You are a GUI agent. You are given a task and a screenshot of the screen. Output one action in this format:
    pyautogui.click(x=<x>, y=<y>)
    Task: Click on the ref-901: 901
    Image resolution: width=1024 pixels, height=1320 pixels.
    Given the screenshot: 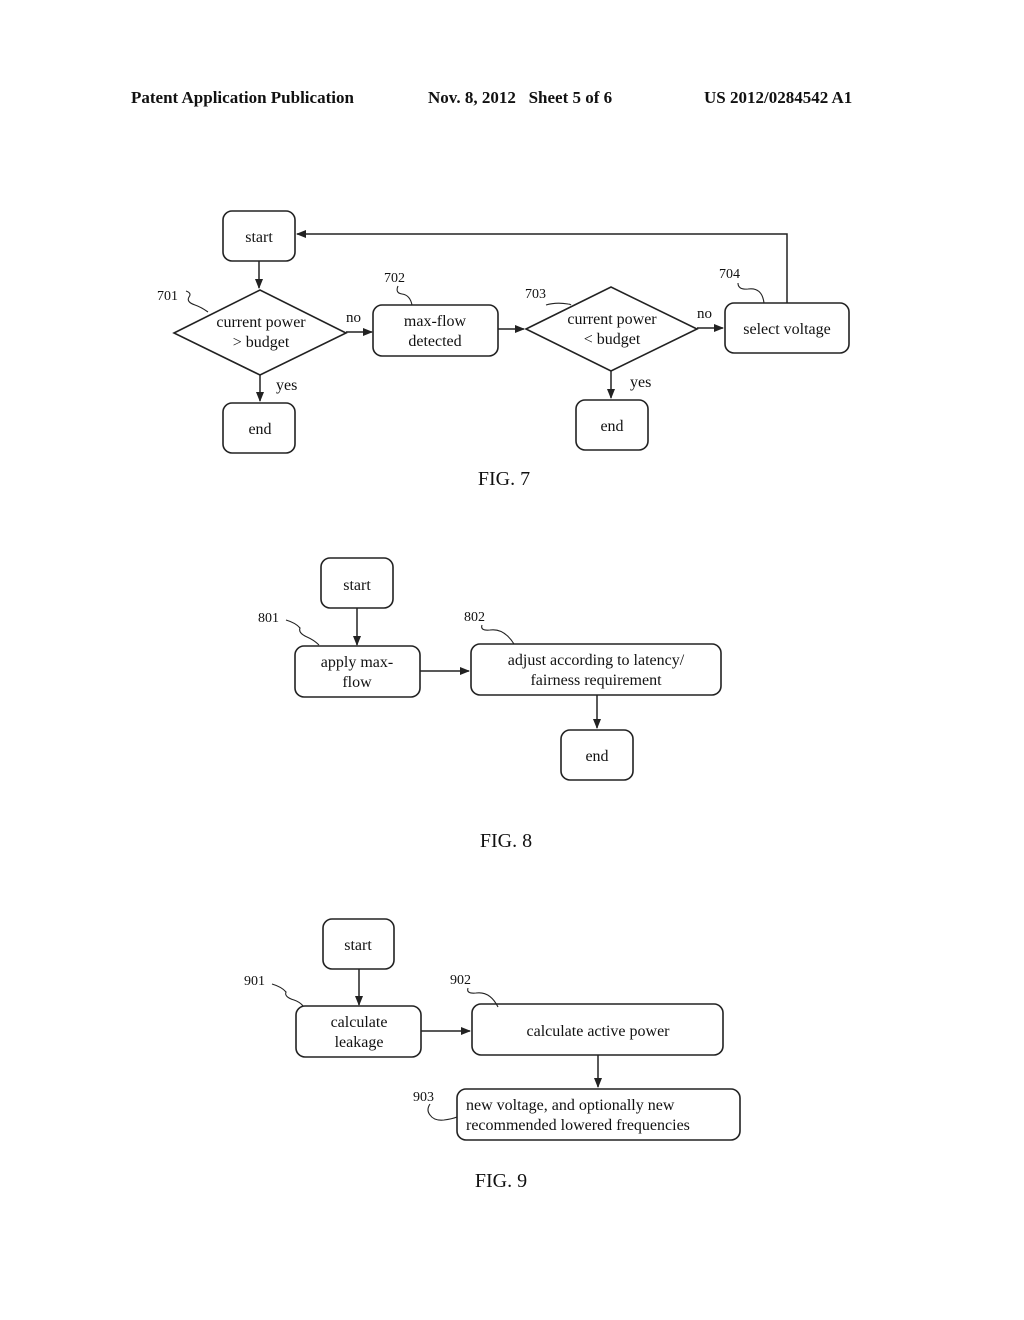 What is the action you would take?
    pyautogui.click(x=254, y=981)
    